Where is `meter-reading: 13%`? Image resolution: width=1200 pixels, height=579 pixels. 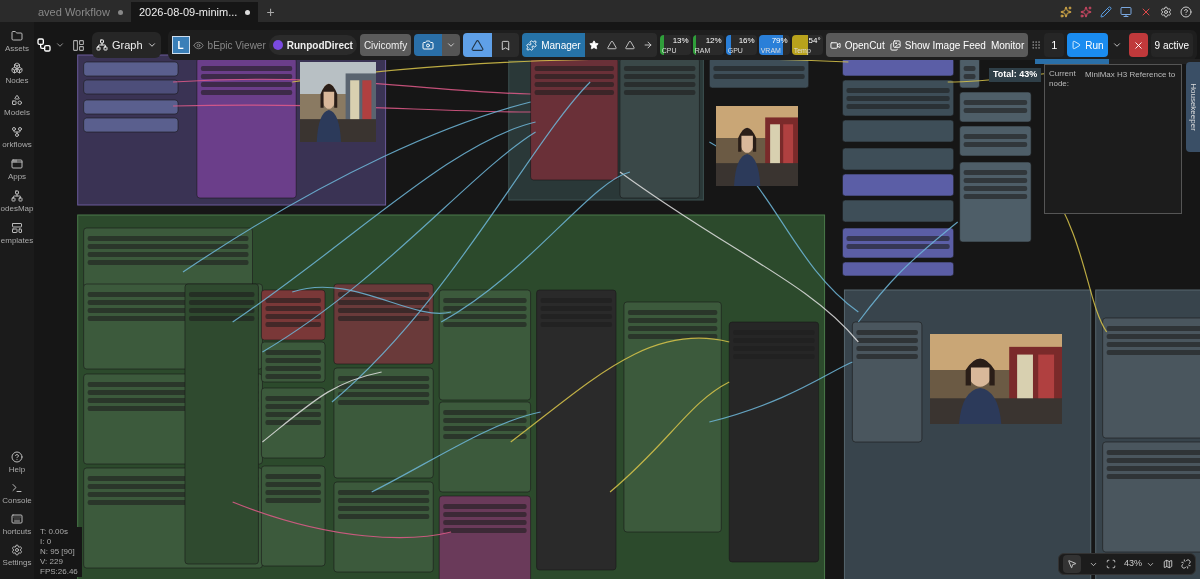 meter-reading: 13% is located at coordinates (680, 40).